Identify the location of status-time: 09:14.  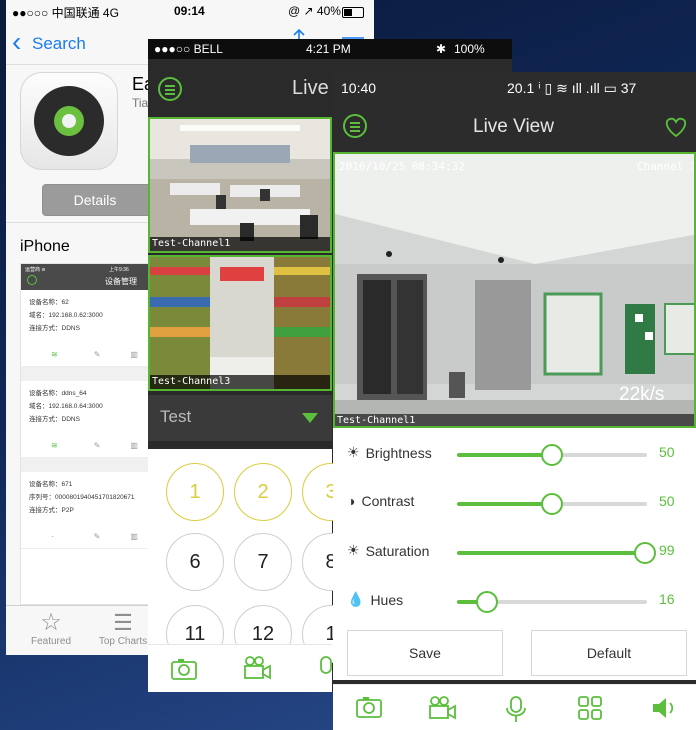
(189, 11).